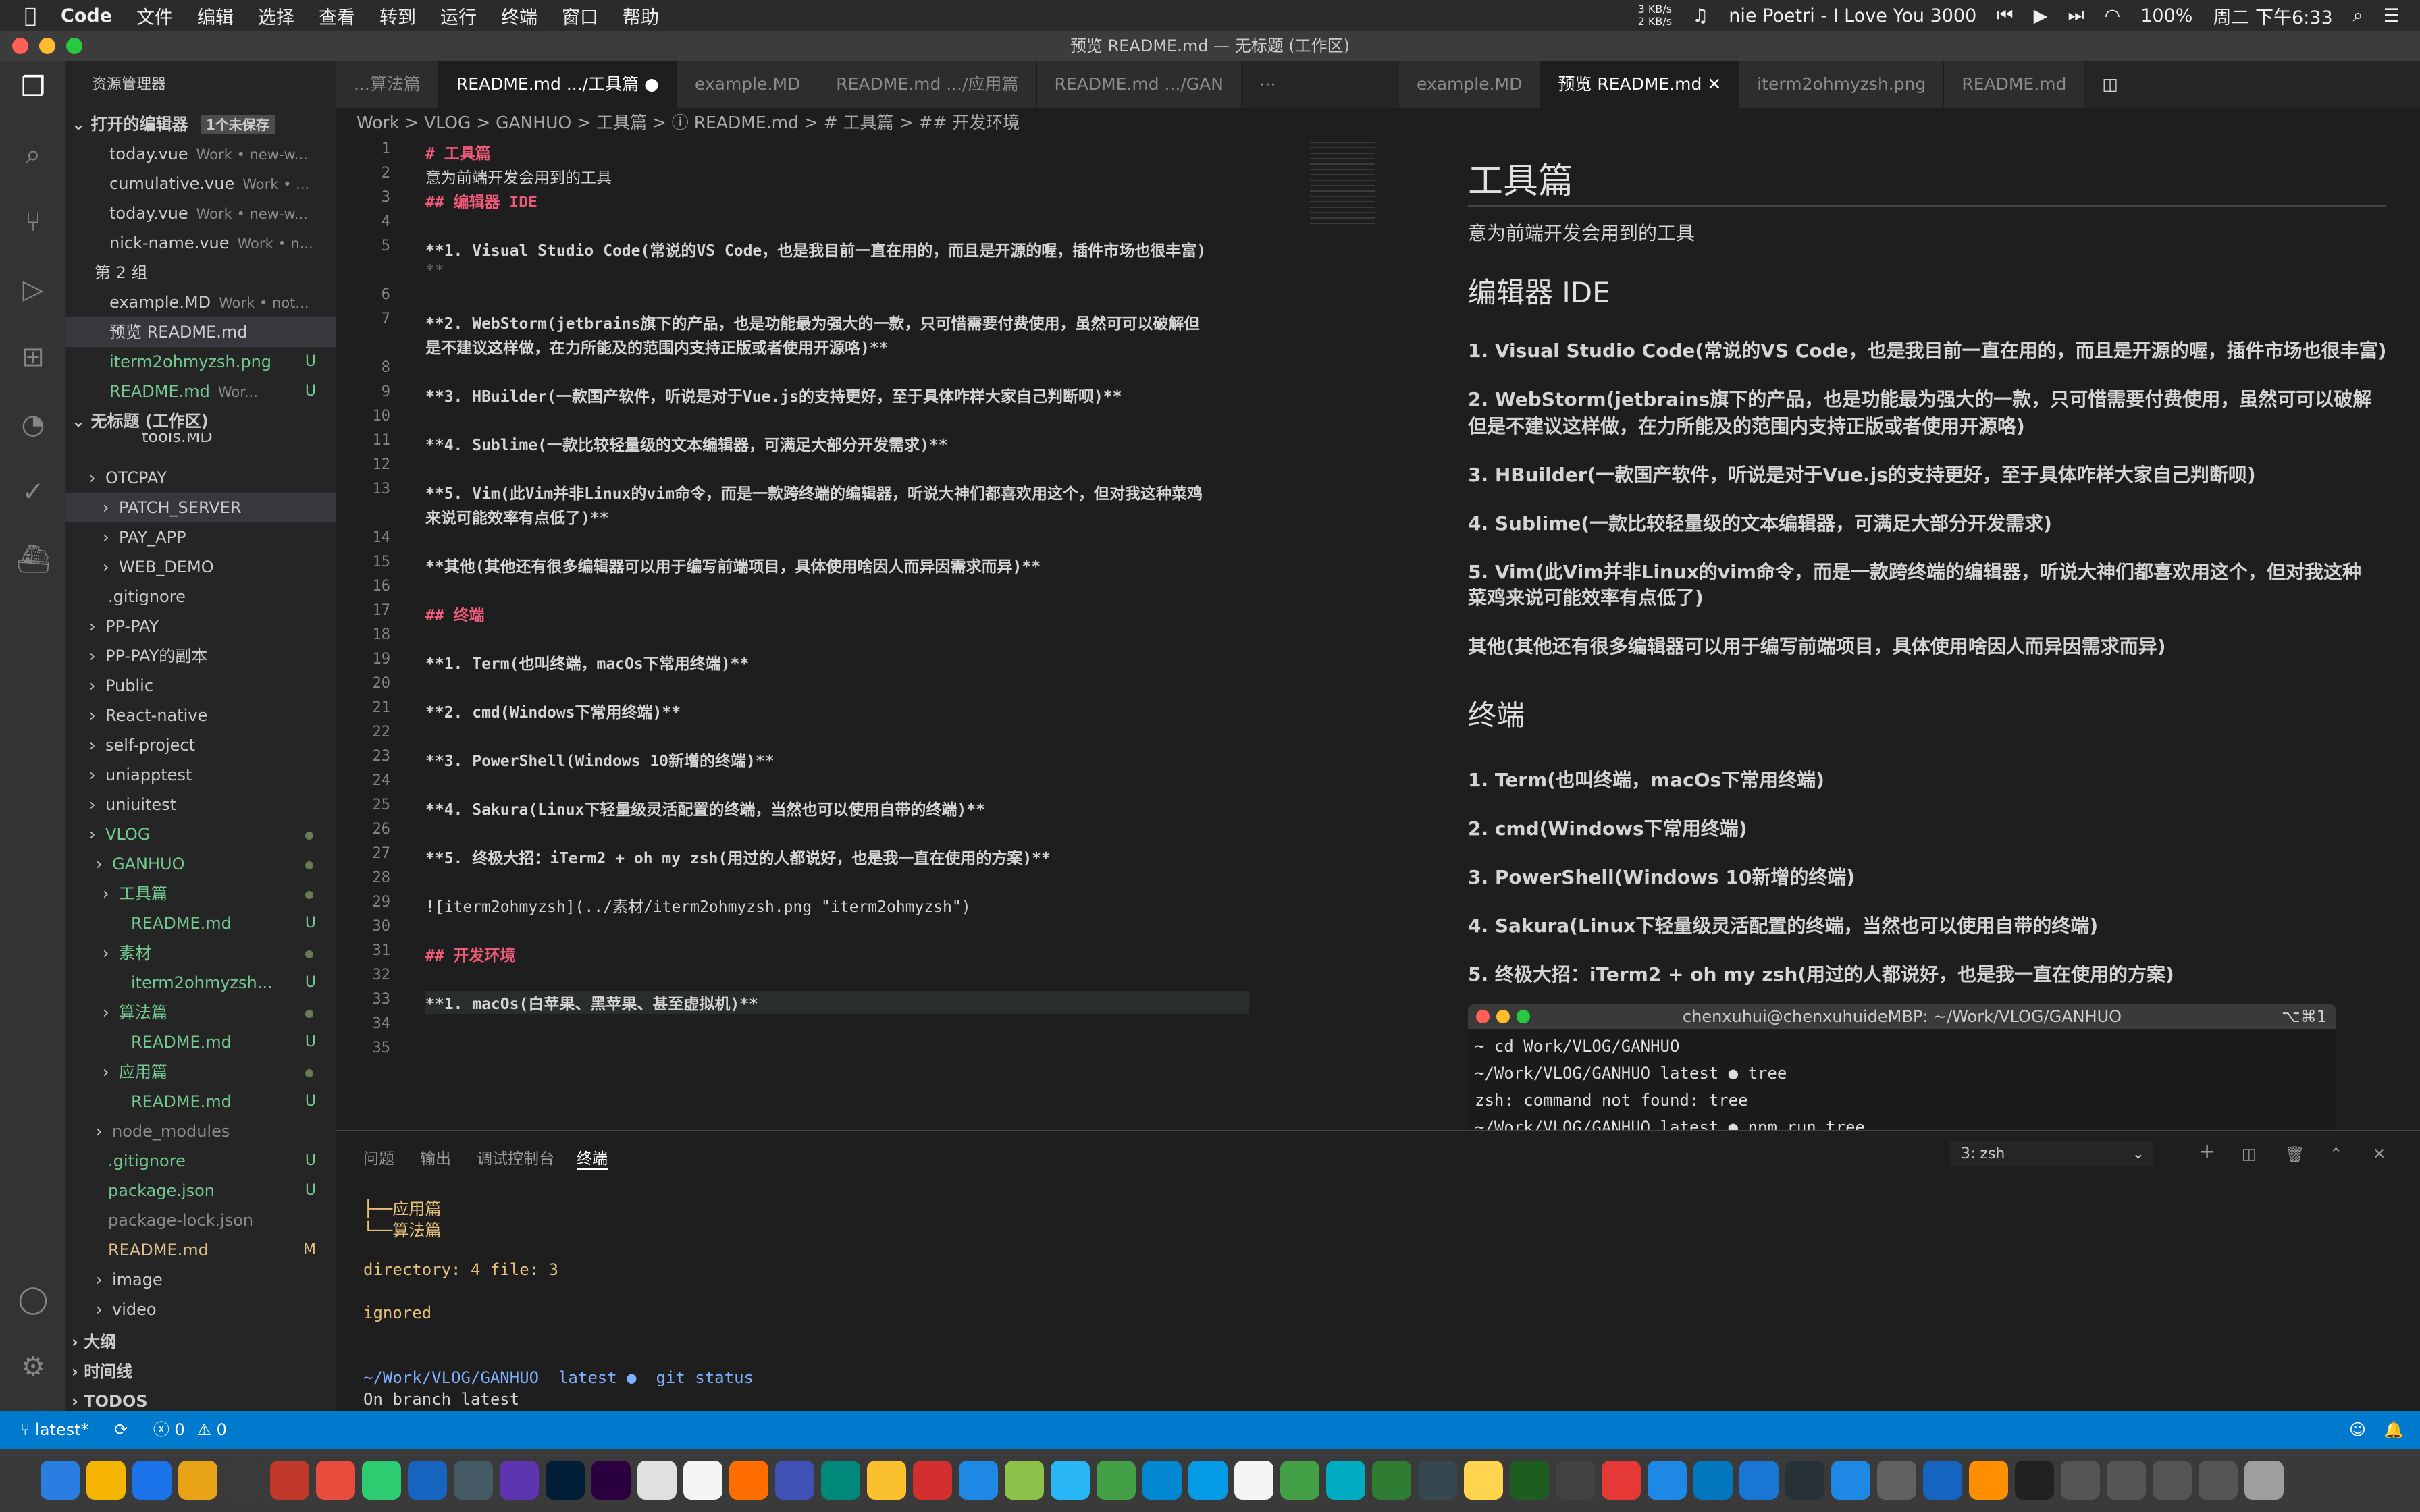  What do you see at coordinates (455, 613) in the screenshot?
I see `code-line: ## 终端` at bounding box center [455, 613].